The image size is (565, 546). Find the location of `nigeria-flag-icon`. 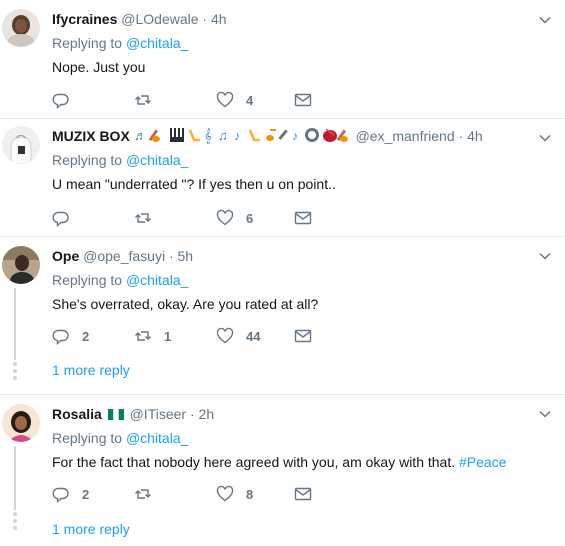

nigeria-flag-icon is located at coordinates (115, 414).